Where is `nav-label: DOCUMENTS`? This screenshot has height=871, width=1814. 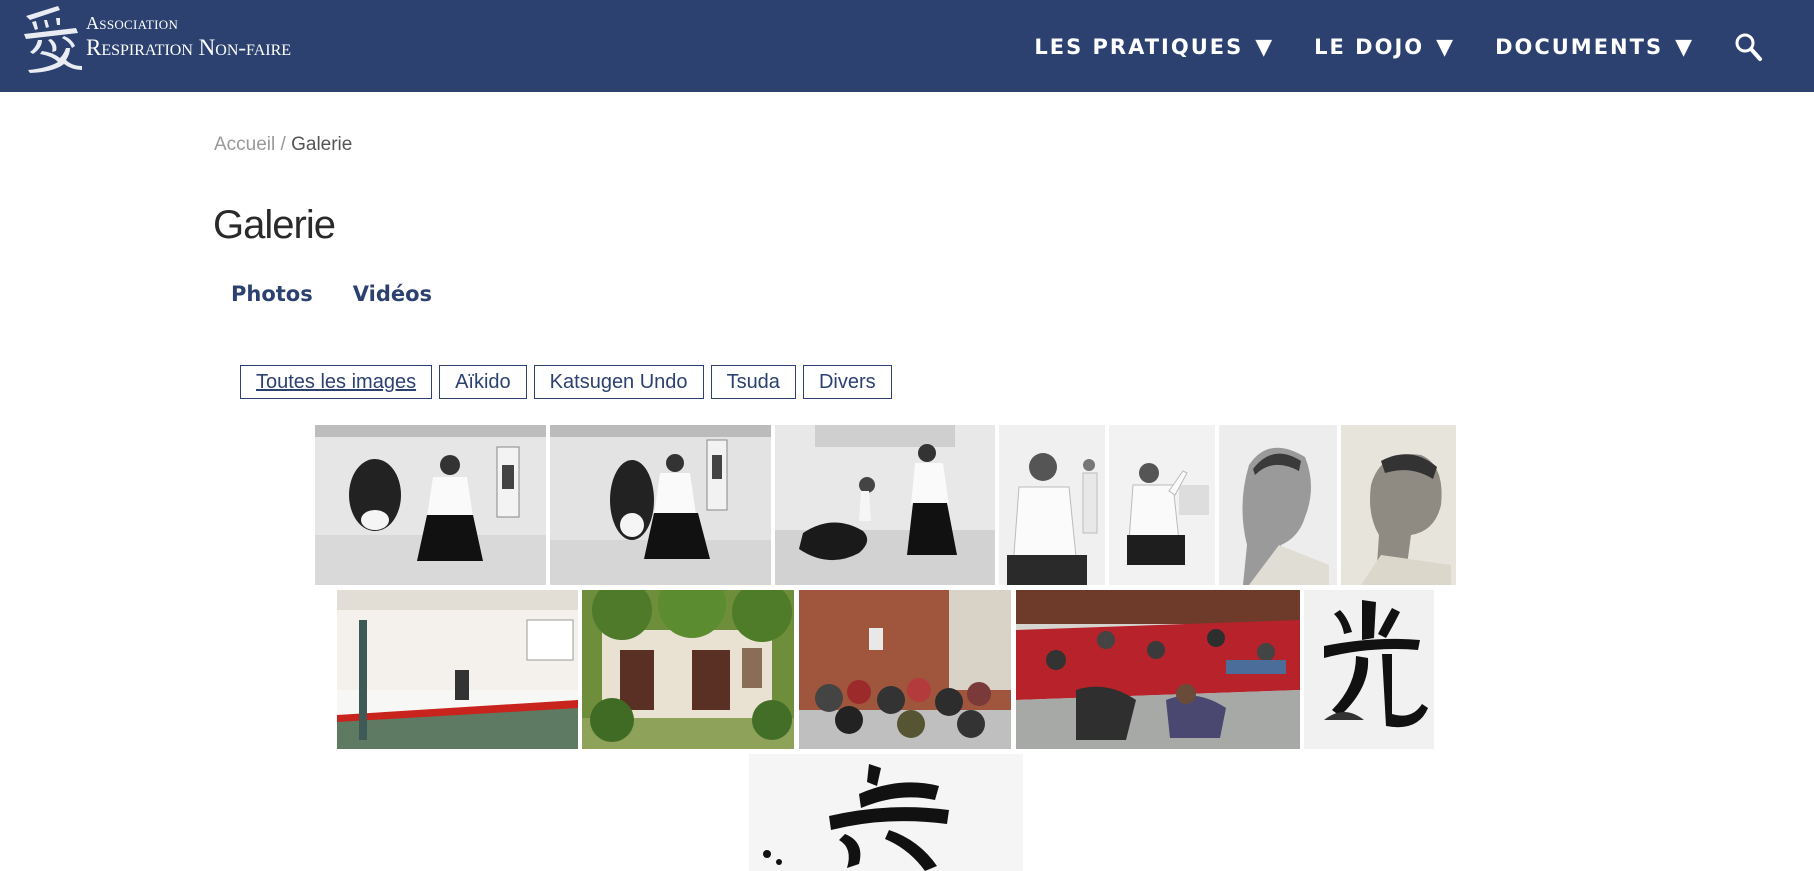
nav-label: DOCUMENTS is located at coordinates (1579, 47).